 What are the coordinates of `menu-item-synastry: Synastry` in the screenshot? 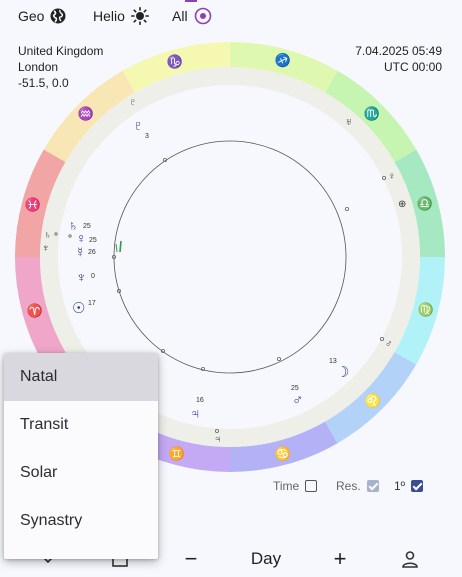 It's located at (81, 521).